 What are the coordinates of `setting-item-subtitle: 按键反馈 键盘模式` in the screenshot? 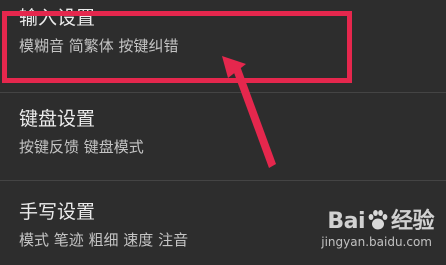 It's located at (81, 147).